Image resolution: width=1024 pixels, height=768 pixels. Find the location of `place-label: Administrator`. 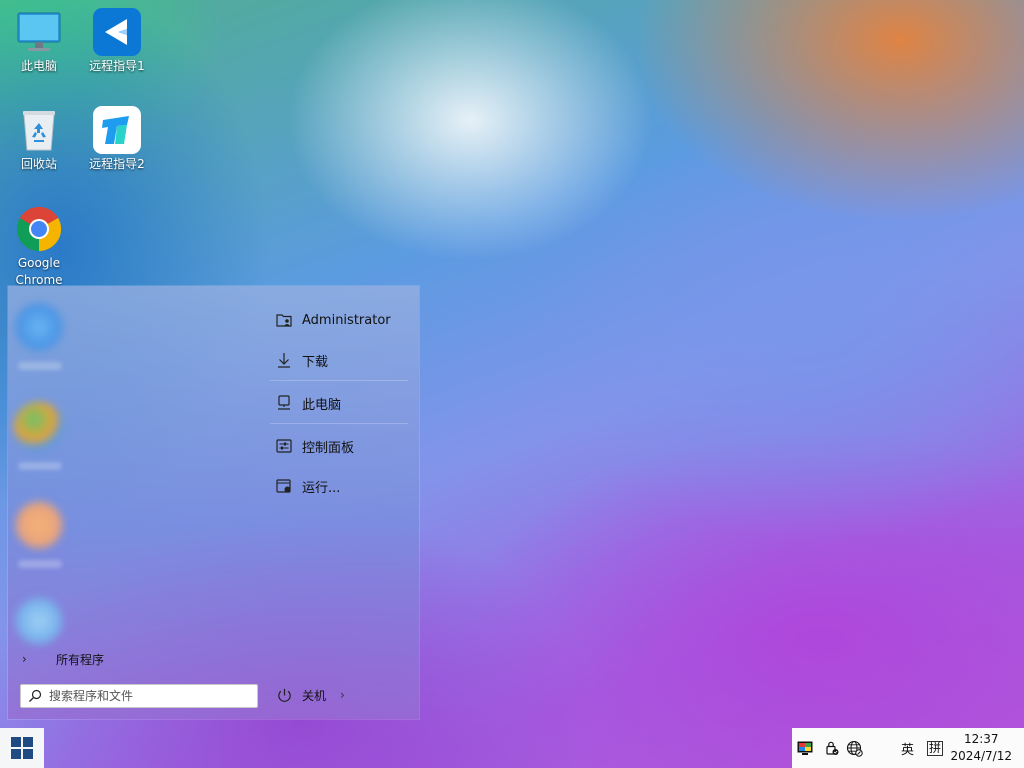

place-label: Administrator is located at coordinates (346, 320).